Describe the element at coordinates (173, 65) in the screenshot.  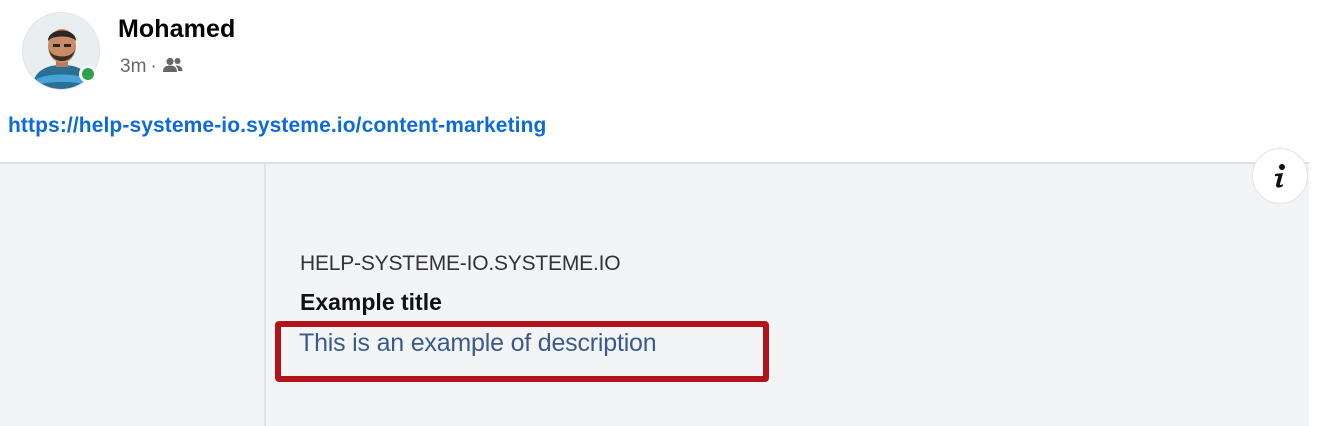
I see `friends-icon` at that location.